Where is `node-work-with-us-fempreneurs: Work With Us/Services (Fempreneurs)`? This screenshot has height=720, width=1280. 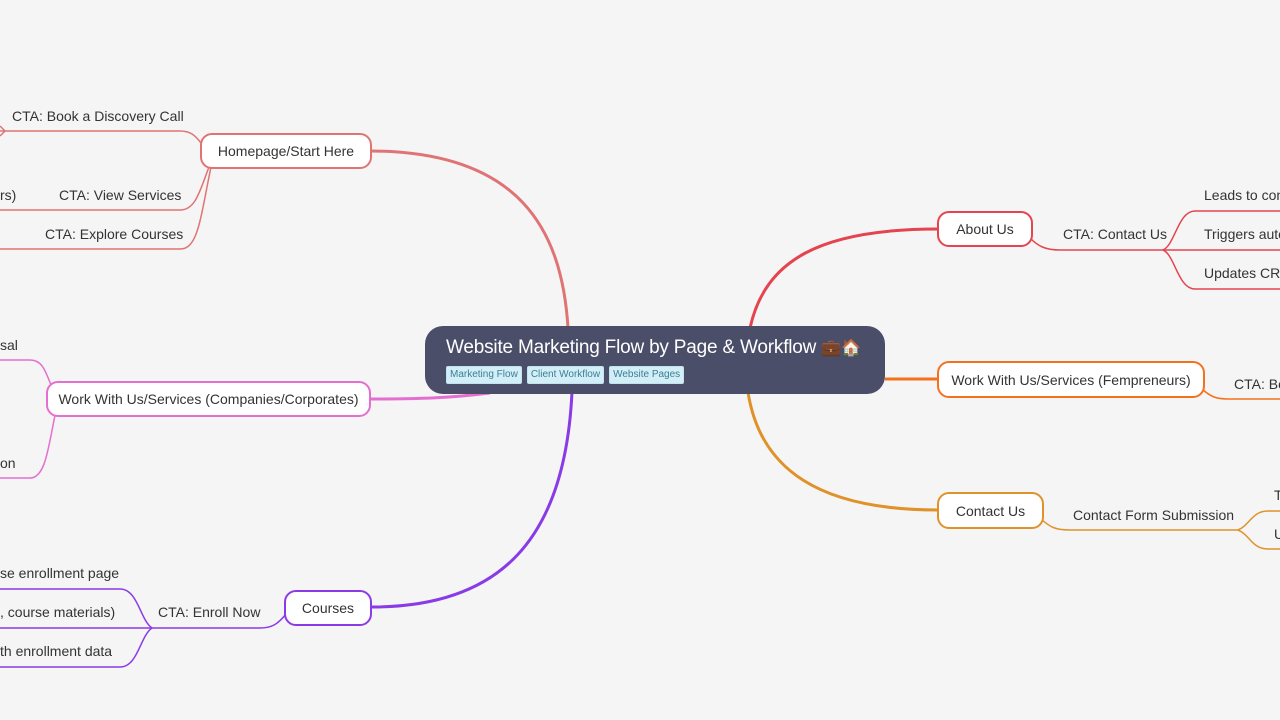 node-work-with-us-fempreneurs: Work With Us/Services (Fempreneurs) is located at coordinates (1071, 379).